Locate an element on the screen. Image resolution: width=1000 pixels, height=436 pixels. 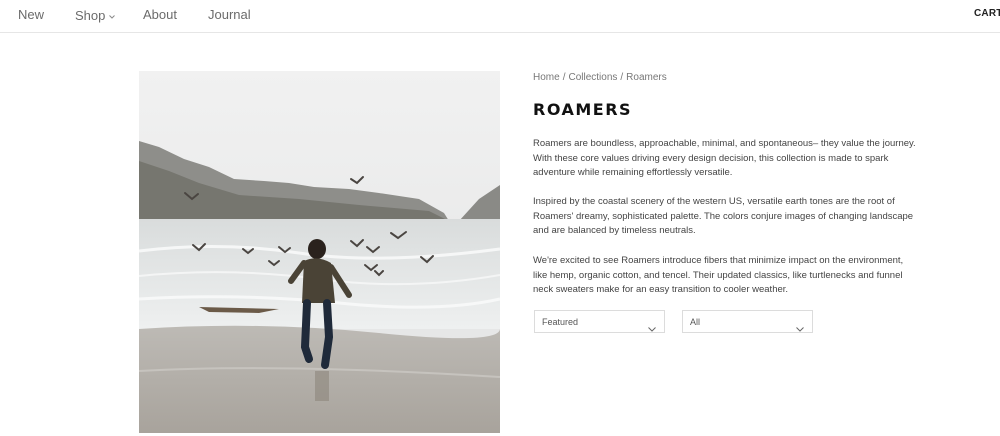
nav-item-shop: Shop is located at coordinates (95, 15).